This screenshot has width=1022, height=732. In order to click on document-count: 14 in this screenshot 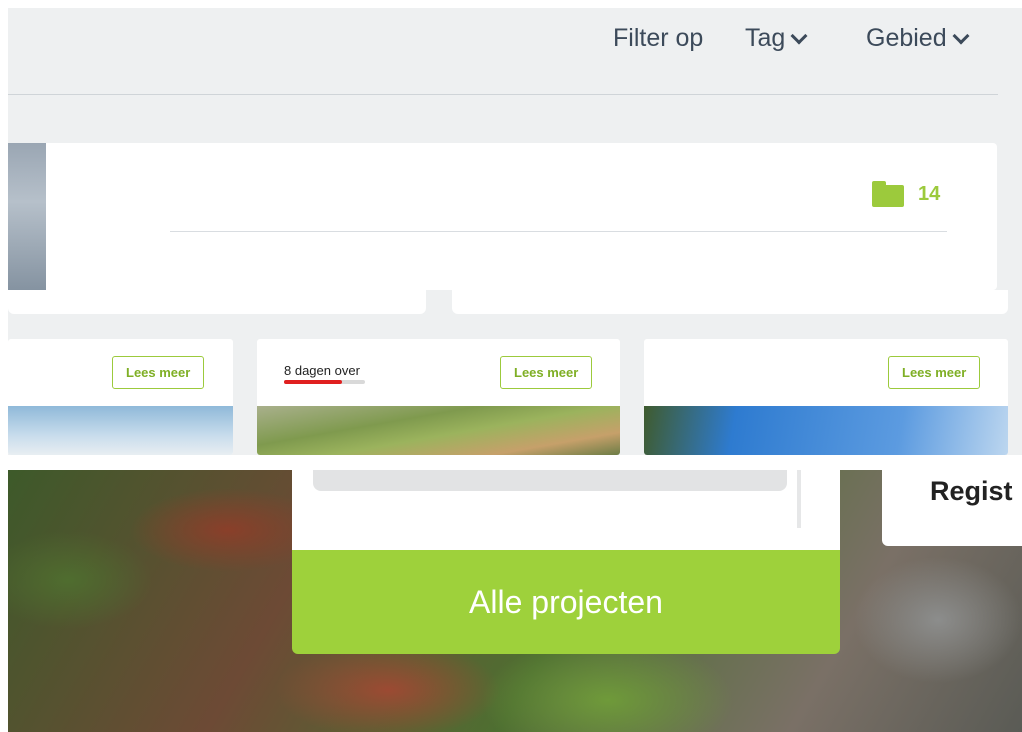, I will do `click(906, 194)`.